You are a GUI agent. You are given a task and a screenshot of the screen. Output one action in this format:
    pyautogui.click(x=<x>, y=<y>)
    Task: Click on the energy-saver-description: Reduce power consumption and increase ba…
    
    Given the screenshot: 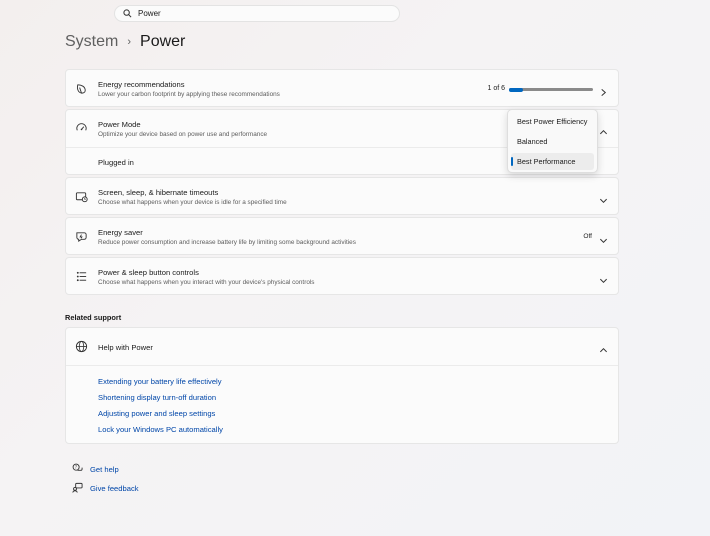 What is the action you would take?
    pyautogui.click(x=227, y=242)
    